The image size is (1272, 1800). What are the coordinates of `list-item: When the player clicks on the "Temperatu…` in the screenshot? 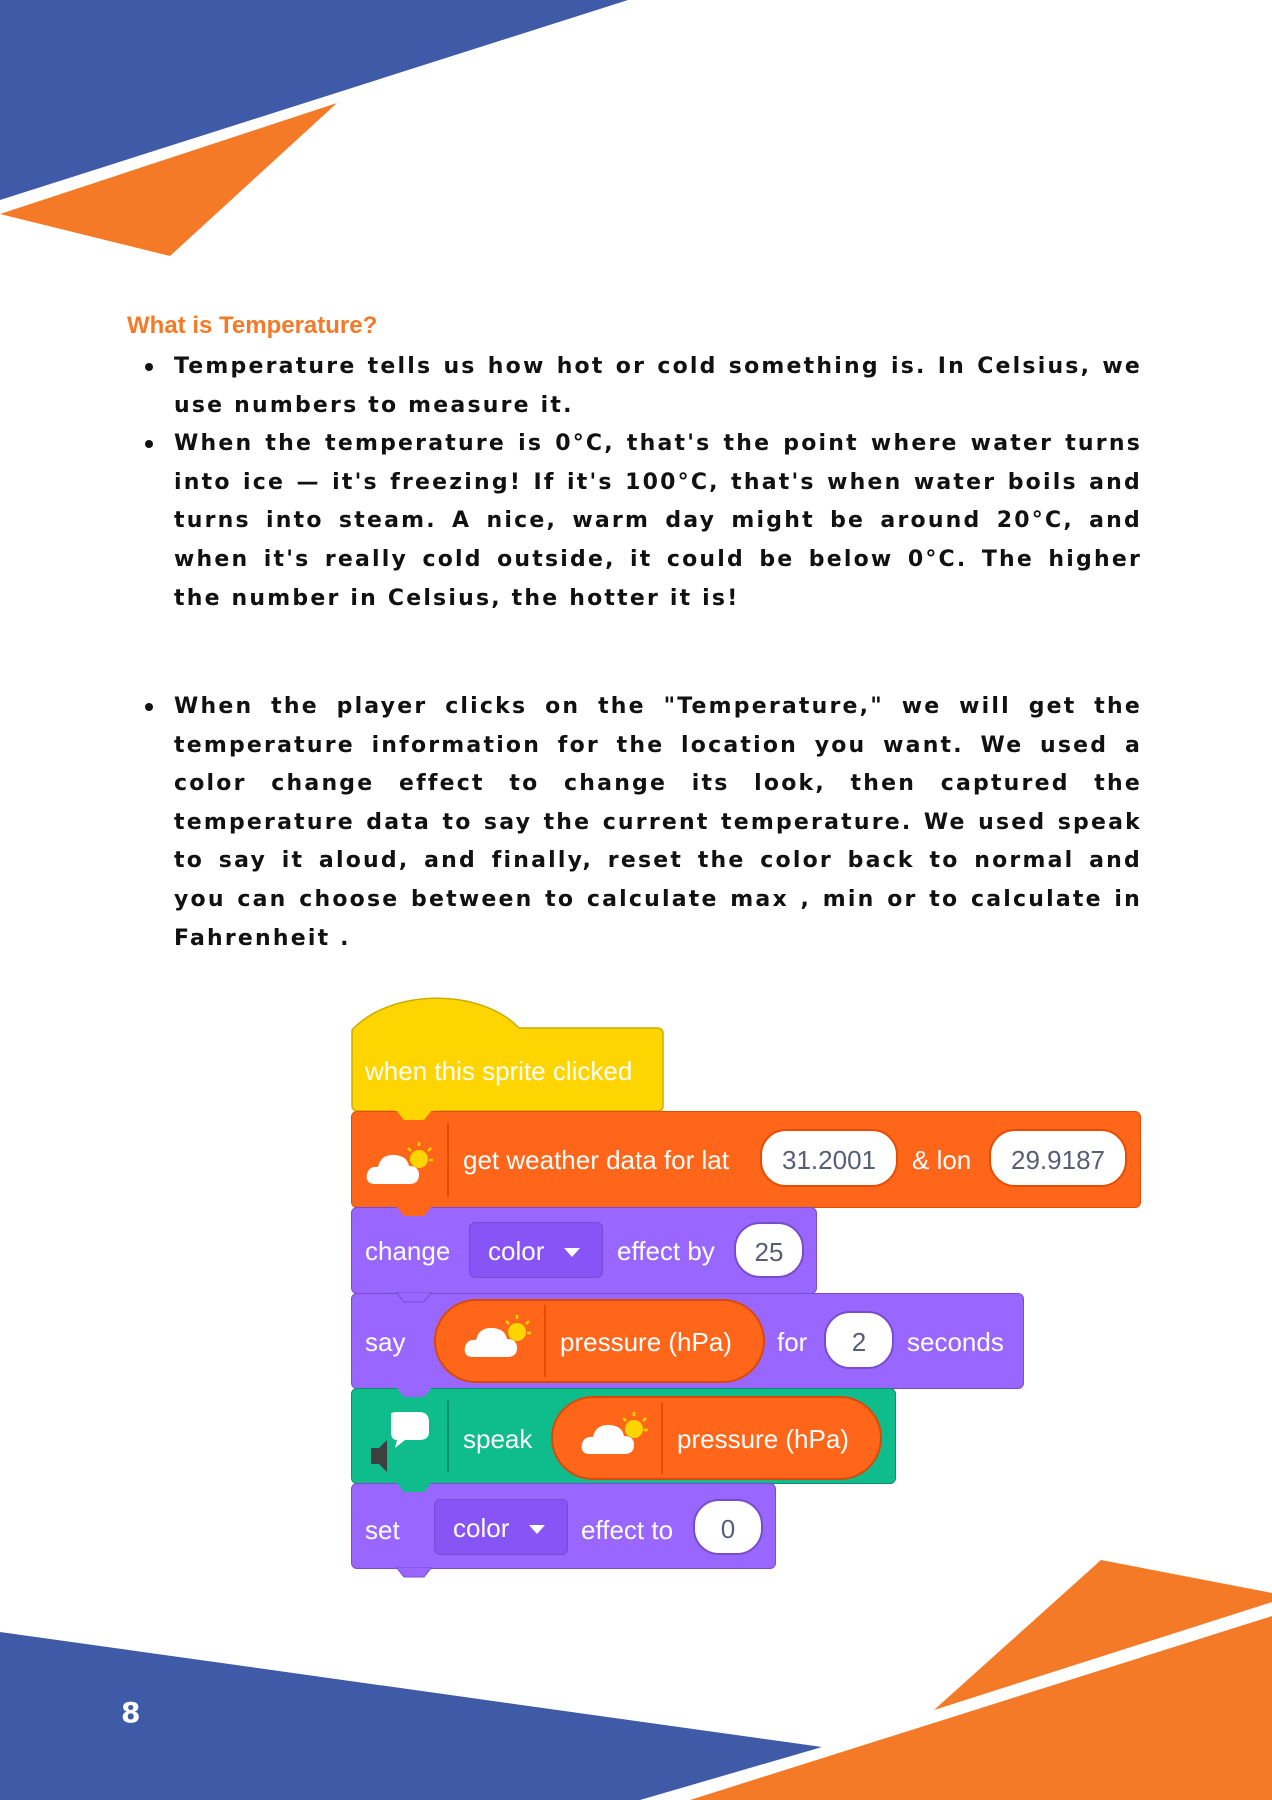 It's located at (634, 823).